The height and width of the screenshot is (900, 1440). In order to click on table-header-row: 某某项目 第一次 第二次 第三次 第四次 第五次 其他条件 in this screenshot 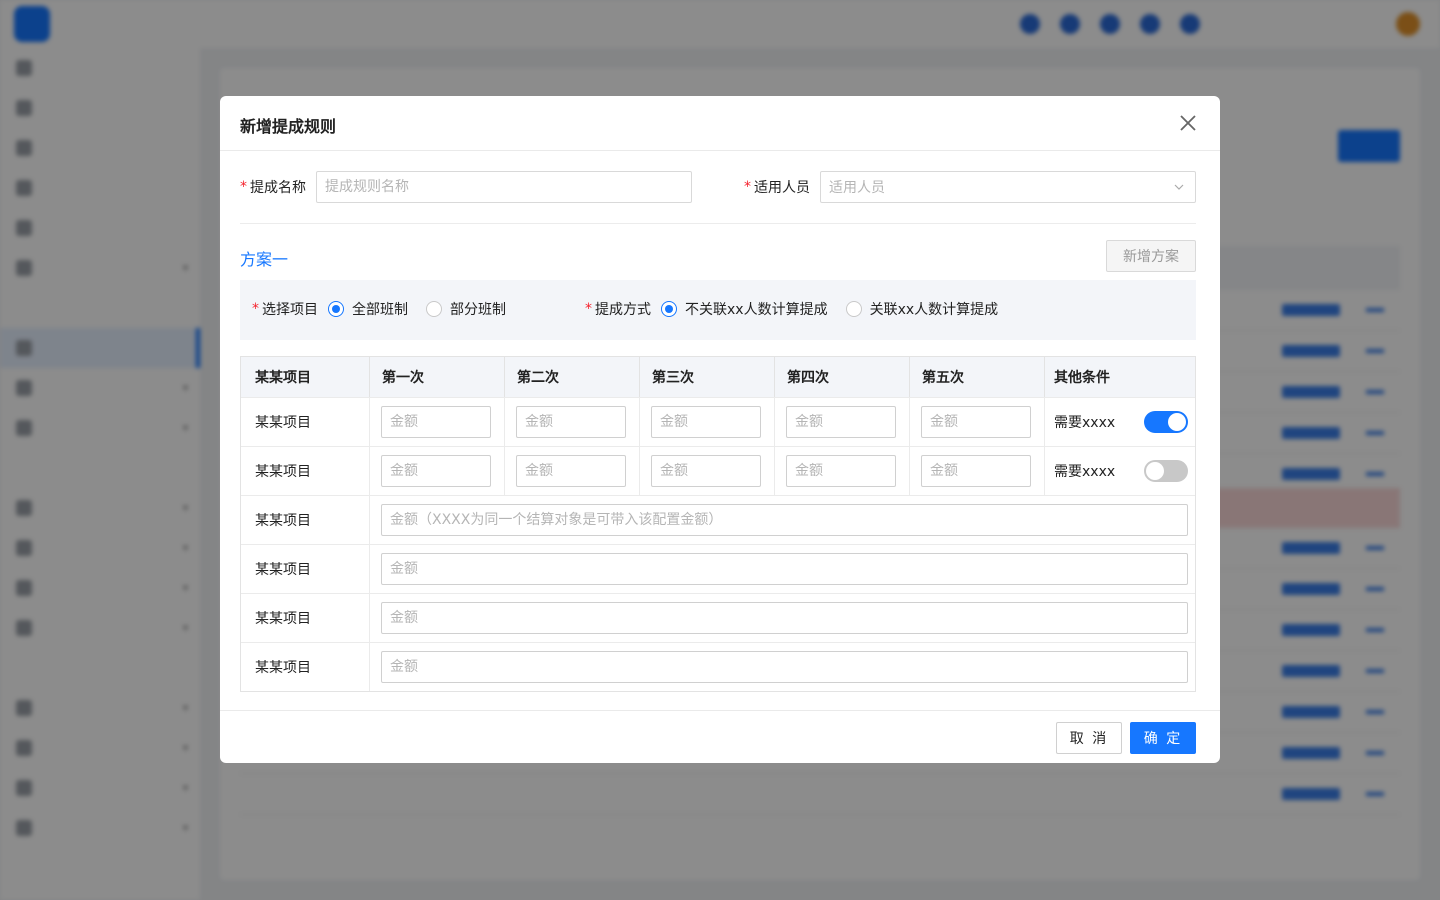, I will do `click(718, 377)`.